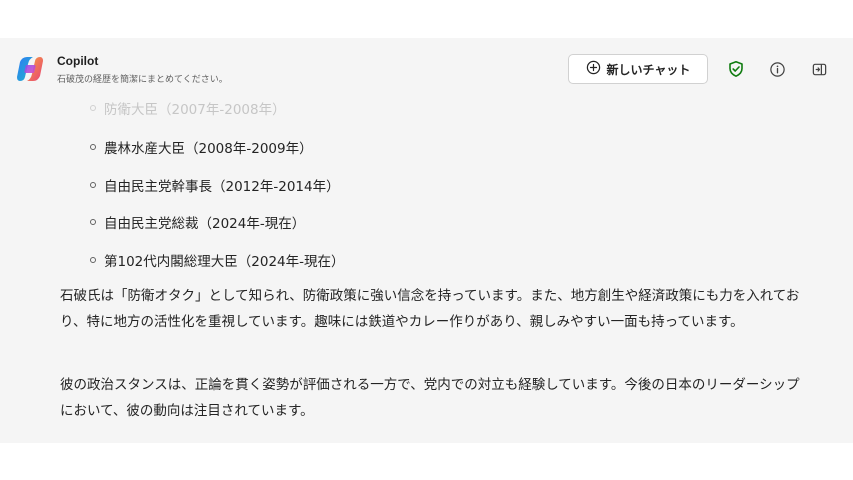  Describe the element at coordinates (215, 185) in the screenshot. I see `list-item: 自由民主党幹事長（2012年-2014年）` at that location.